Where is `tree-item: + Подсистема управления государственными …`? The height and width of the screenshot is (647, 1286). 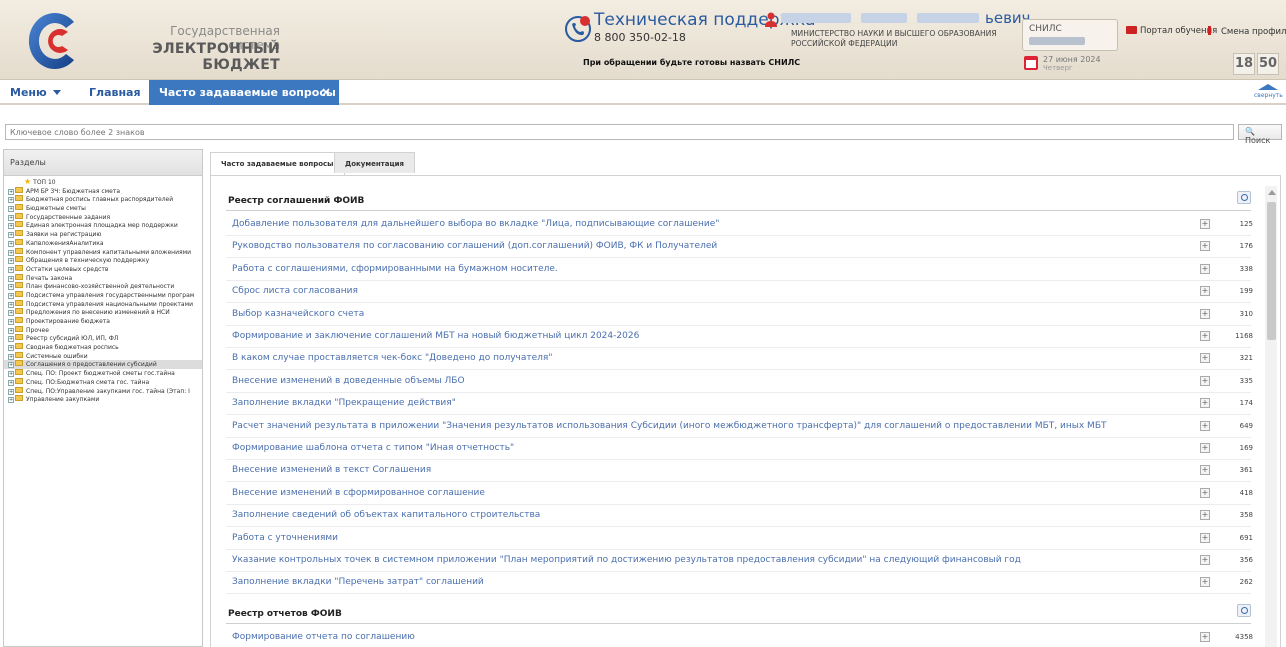
tree-item: + Подсистема управления государственными … is located at coordinates (103, 295).